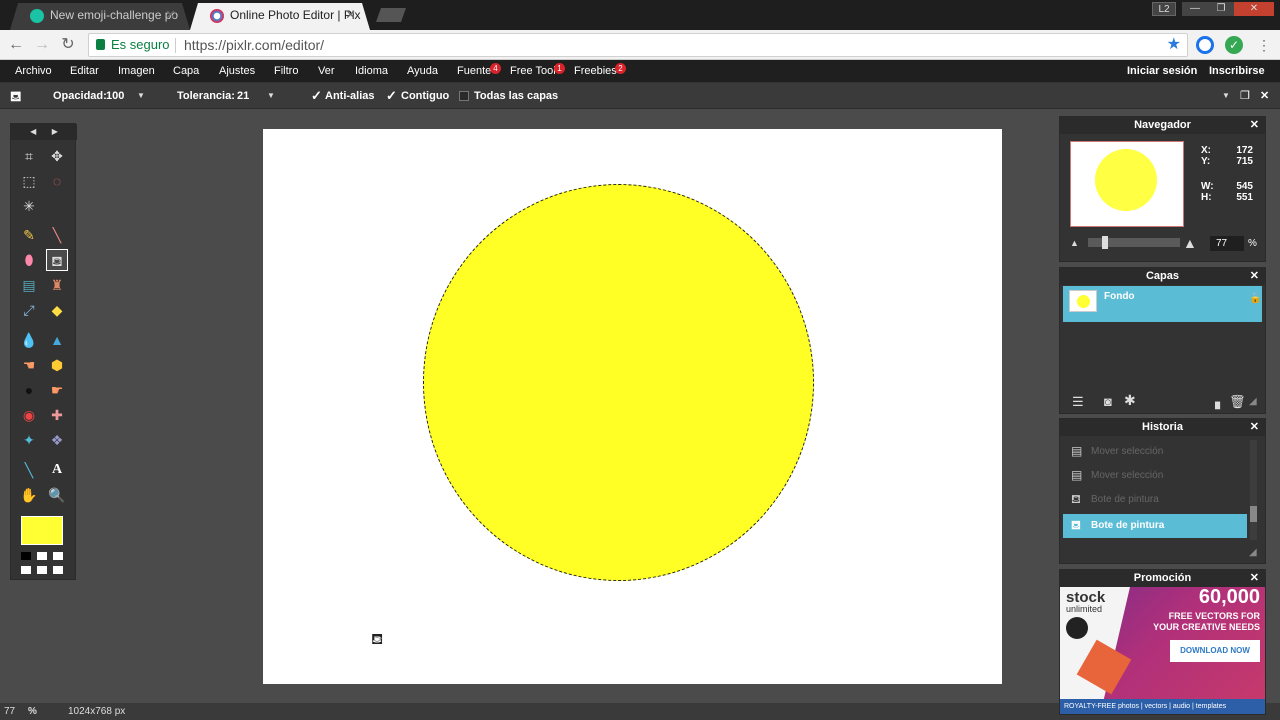 The image size is (1280, 720). I want to click on menu-ayuda: Ayuda, so click(422, 71).